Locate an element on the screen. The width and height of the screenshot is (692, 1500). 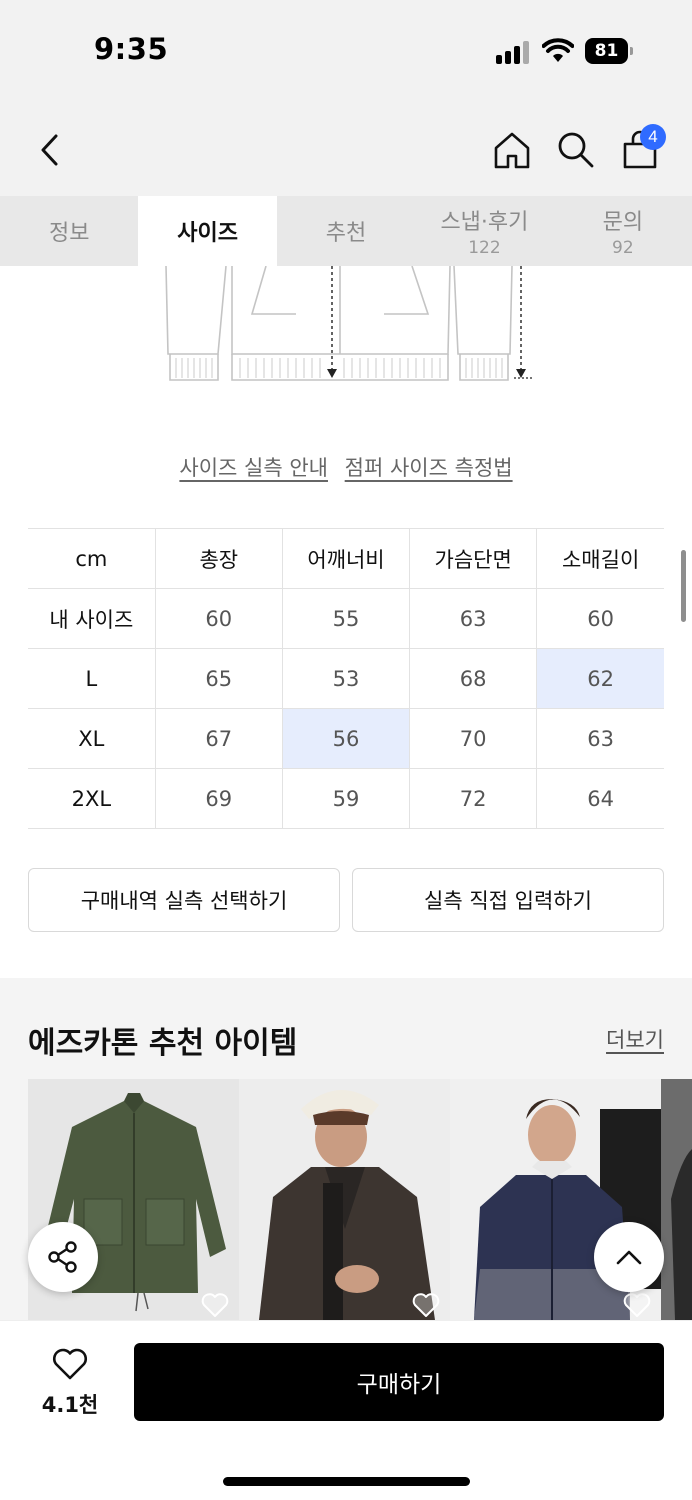
table-row: 내 사이즈 60 55 63 60 is located at coordinates (346, 618).